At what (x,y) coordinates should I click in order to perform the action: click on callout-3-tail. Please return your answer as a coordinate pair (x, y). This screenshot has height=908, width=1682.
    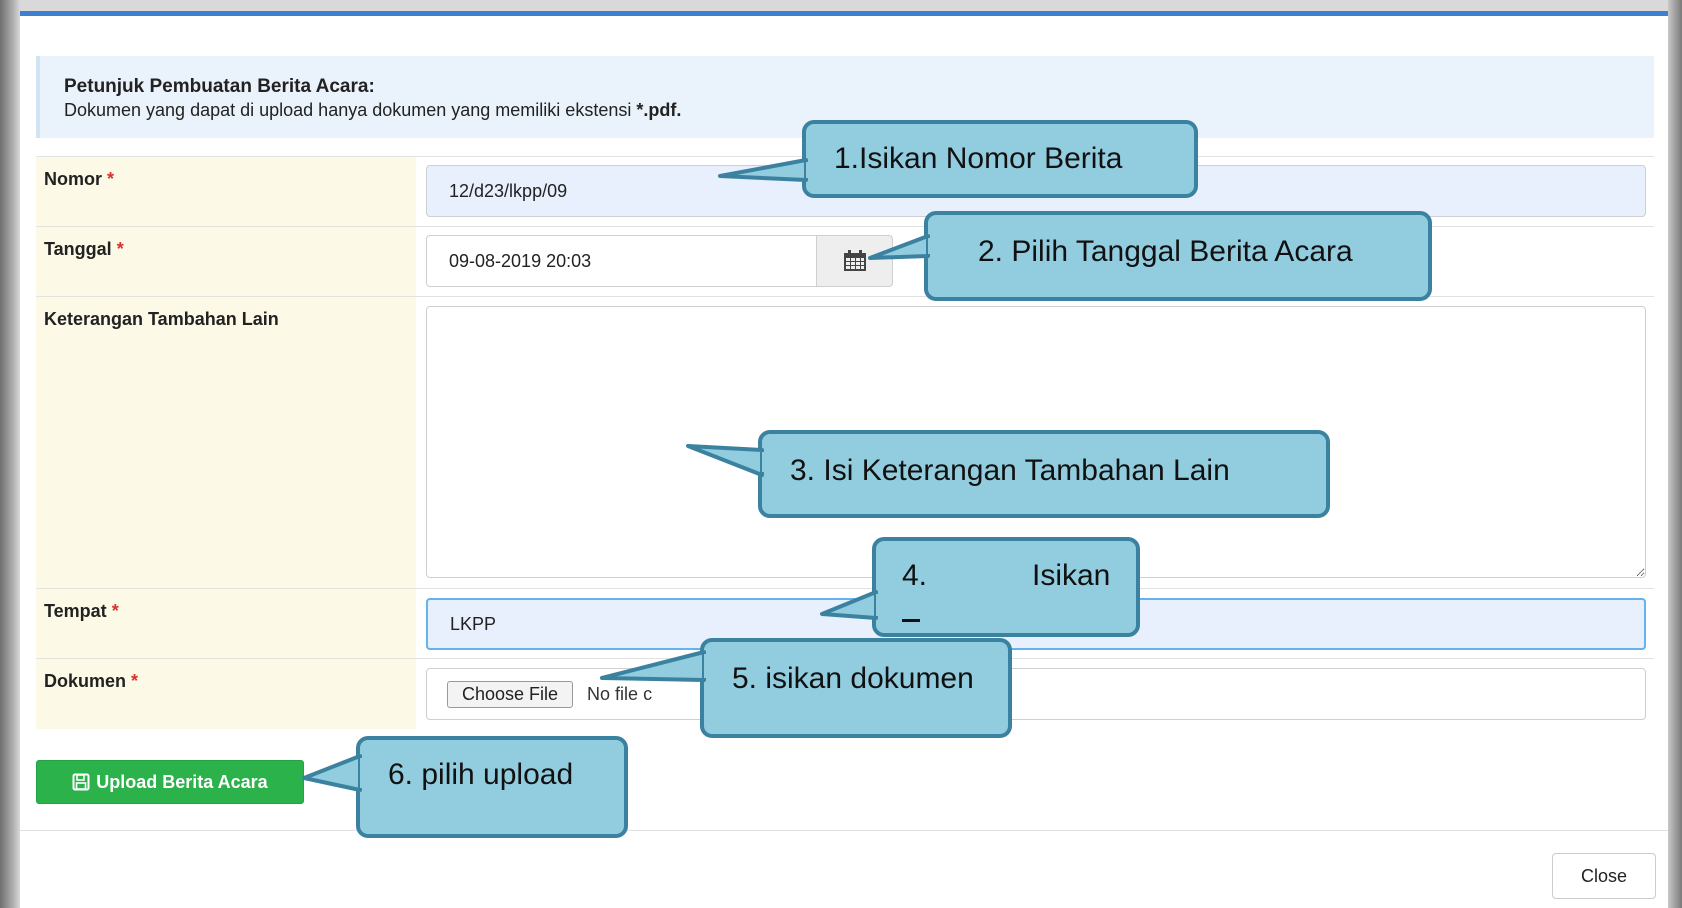
    Looking at the image, I should click on (725, 460).